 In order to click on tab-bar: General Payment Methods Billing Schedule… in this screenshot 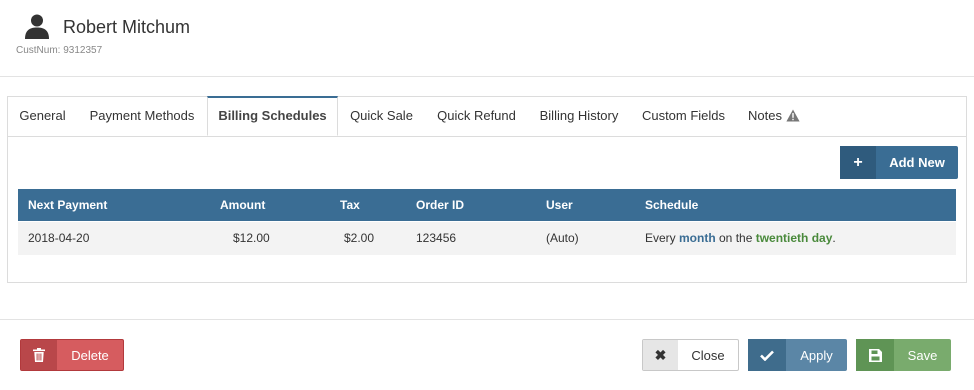, I will do `click(487, 116)`.